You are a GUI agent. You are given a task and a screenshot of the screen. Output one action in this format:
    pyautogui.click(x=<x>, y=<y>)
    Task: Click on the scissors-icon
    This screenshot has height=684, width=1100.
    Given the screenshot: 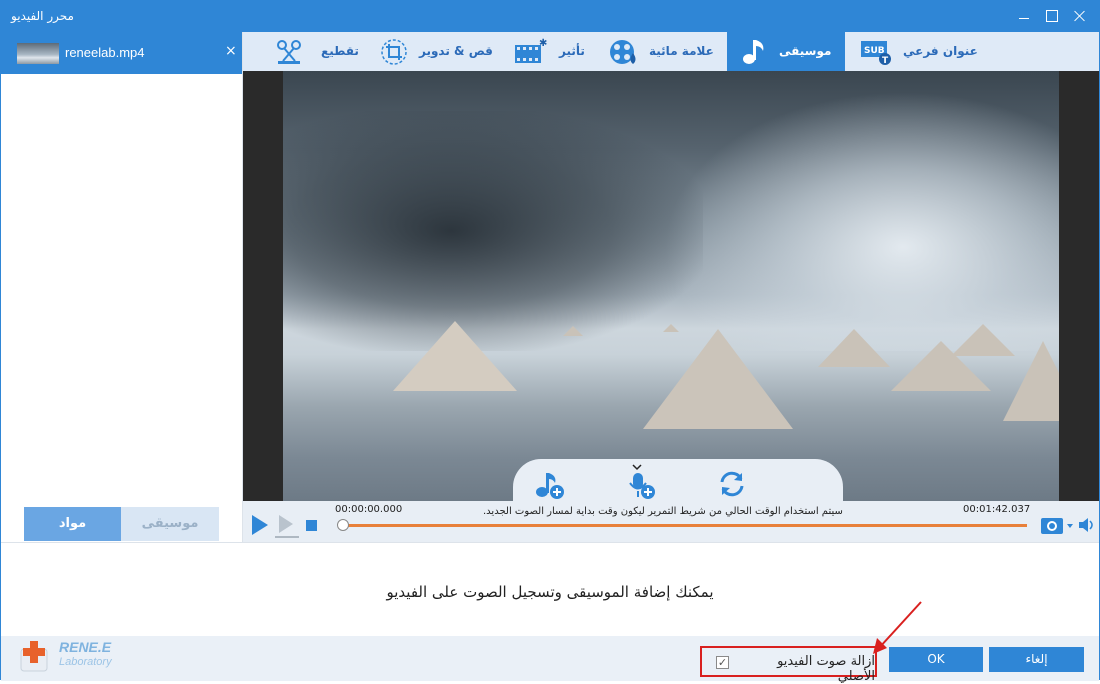 What is the action you would take?
    pyautogui.click(x=289, y=52)
    